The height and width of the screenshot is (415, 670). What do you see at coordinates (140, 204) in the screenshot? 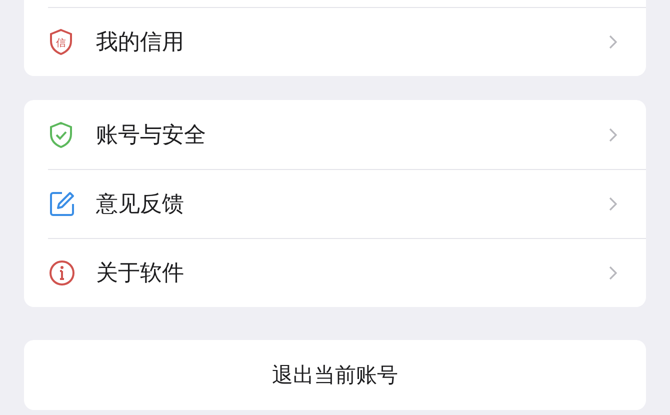
I see `row-label: 意见反馈` at bounding box center [140, 204].